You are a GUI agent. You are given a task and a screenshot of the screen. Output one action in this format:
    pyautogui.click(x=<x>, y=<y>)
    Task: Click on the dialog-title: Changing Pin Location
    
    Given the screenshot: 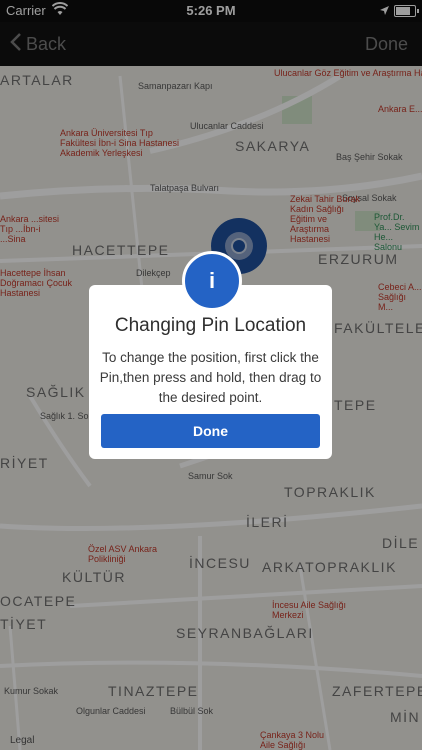 What is the action you would take?
    pyautogui.click(x=210, y=325)
    